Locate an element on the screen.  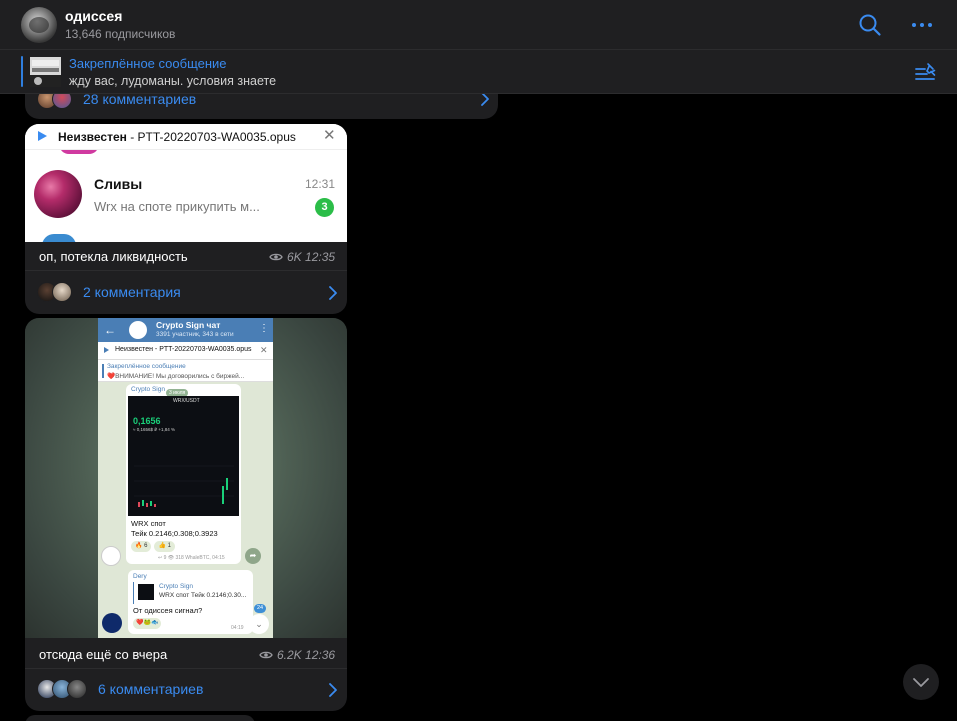
chat-title: Crypto Sign чат is located at coordinates (188, 325).